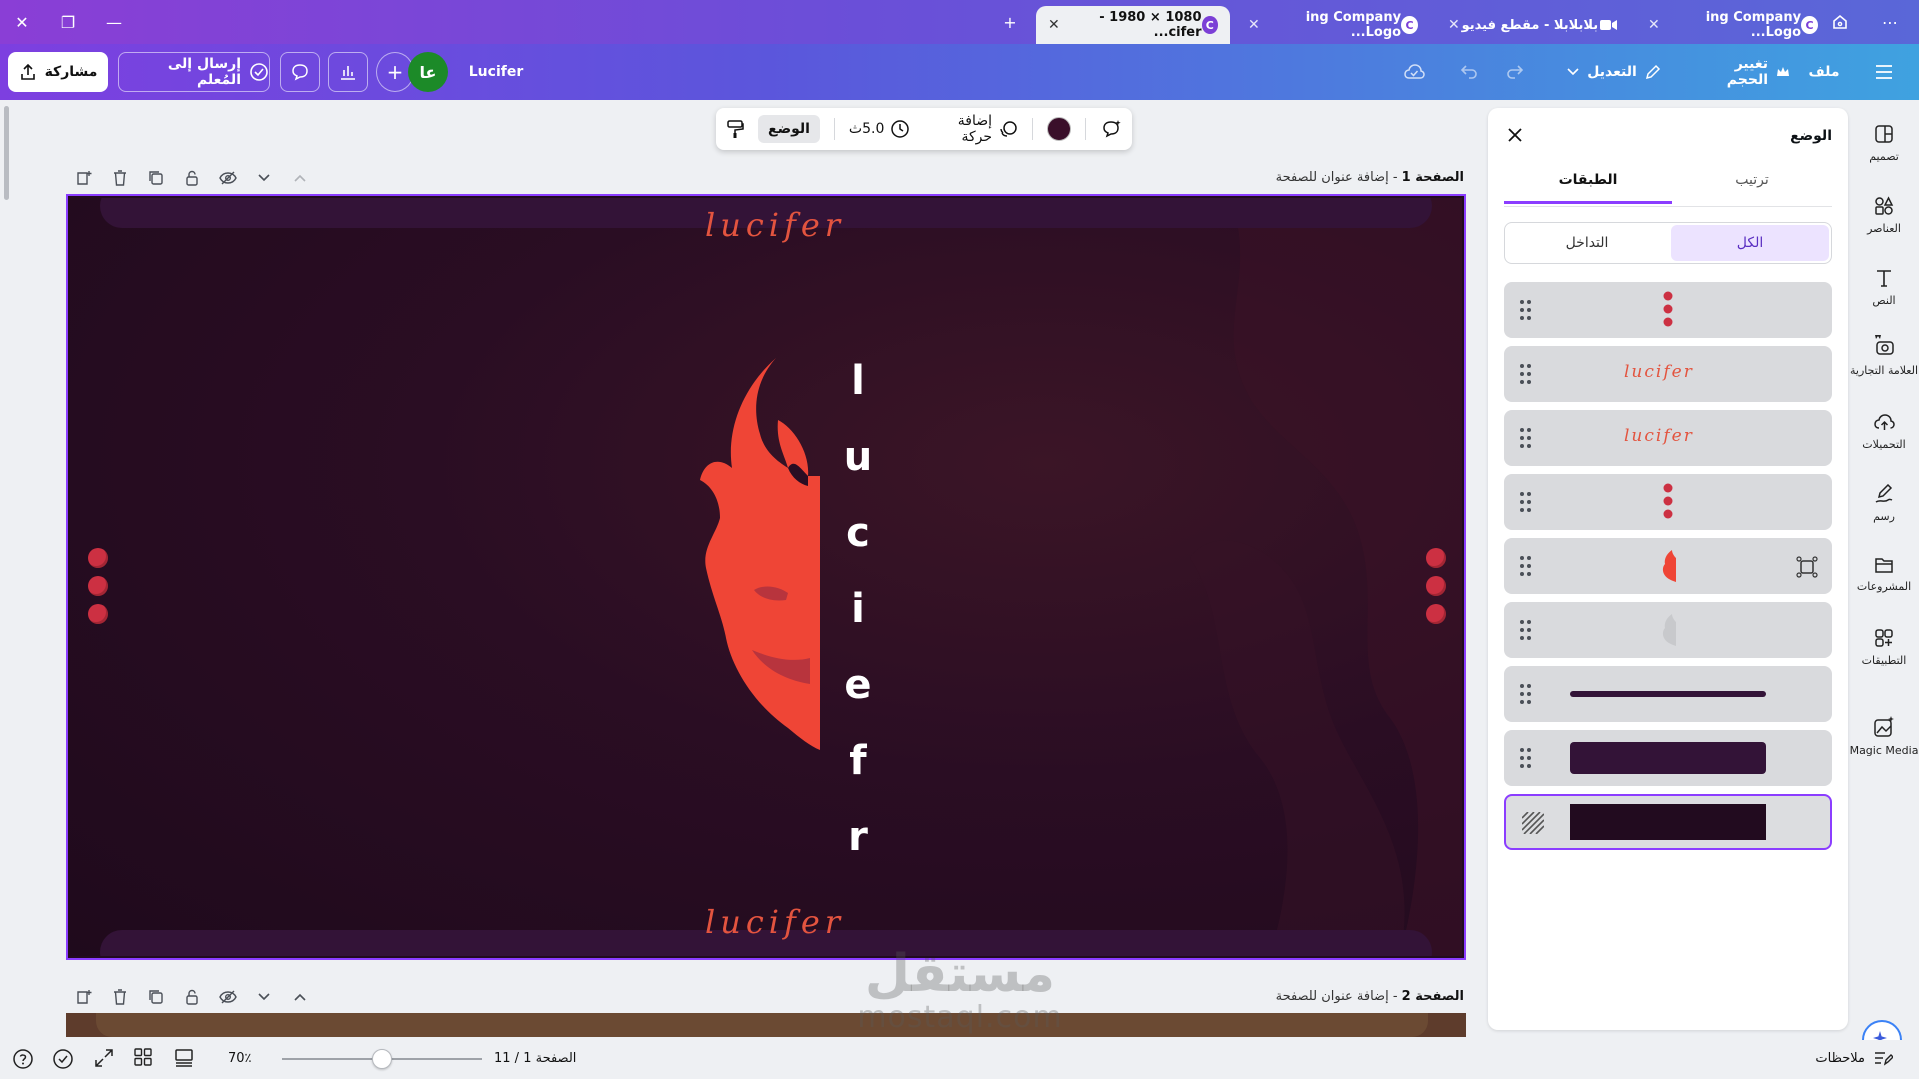  Describe the element at coordinates (382, 1059) in the screenshot. I see `zoom-slider-thumb` at that location.